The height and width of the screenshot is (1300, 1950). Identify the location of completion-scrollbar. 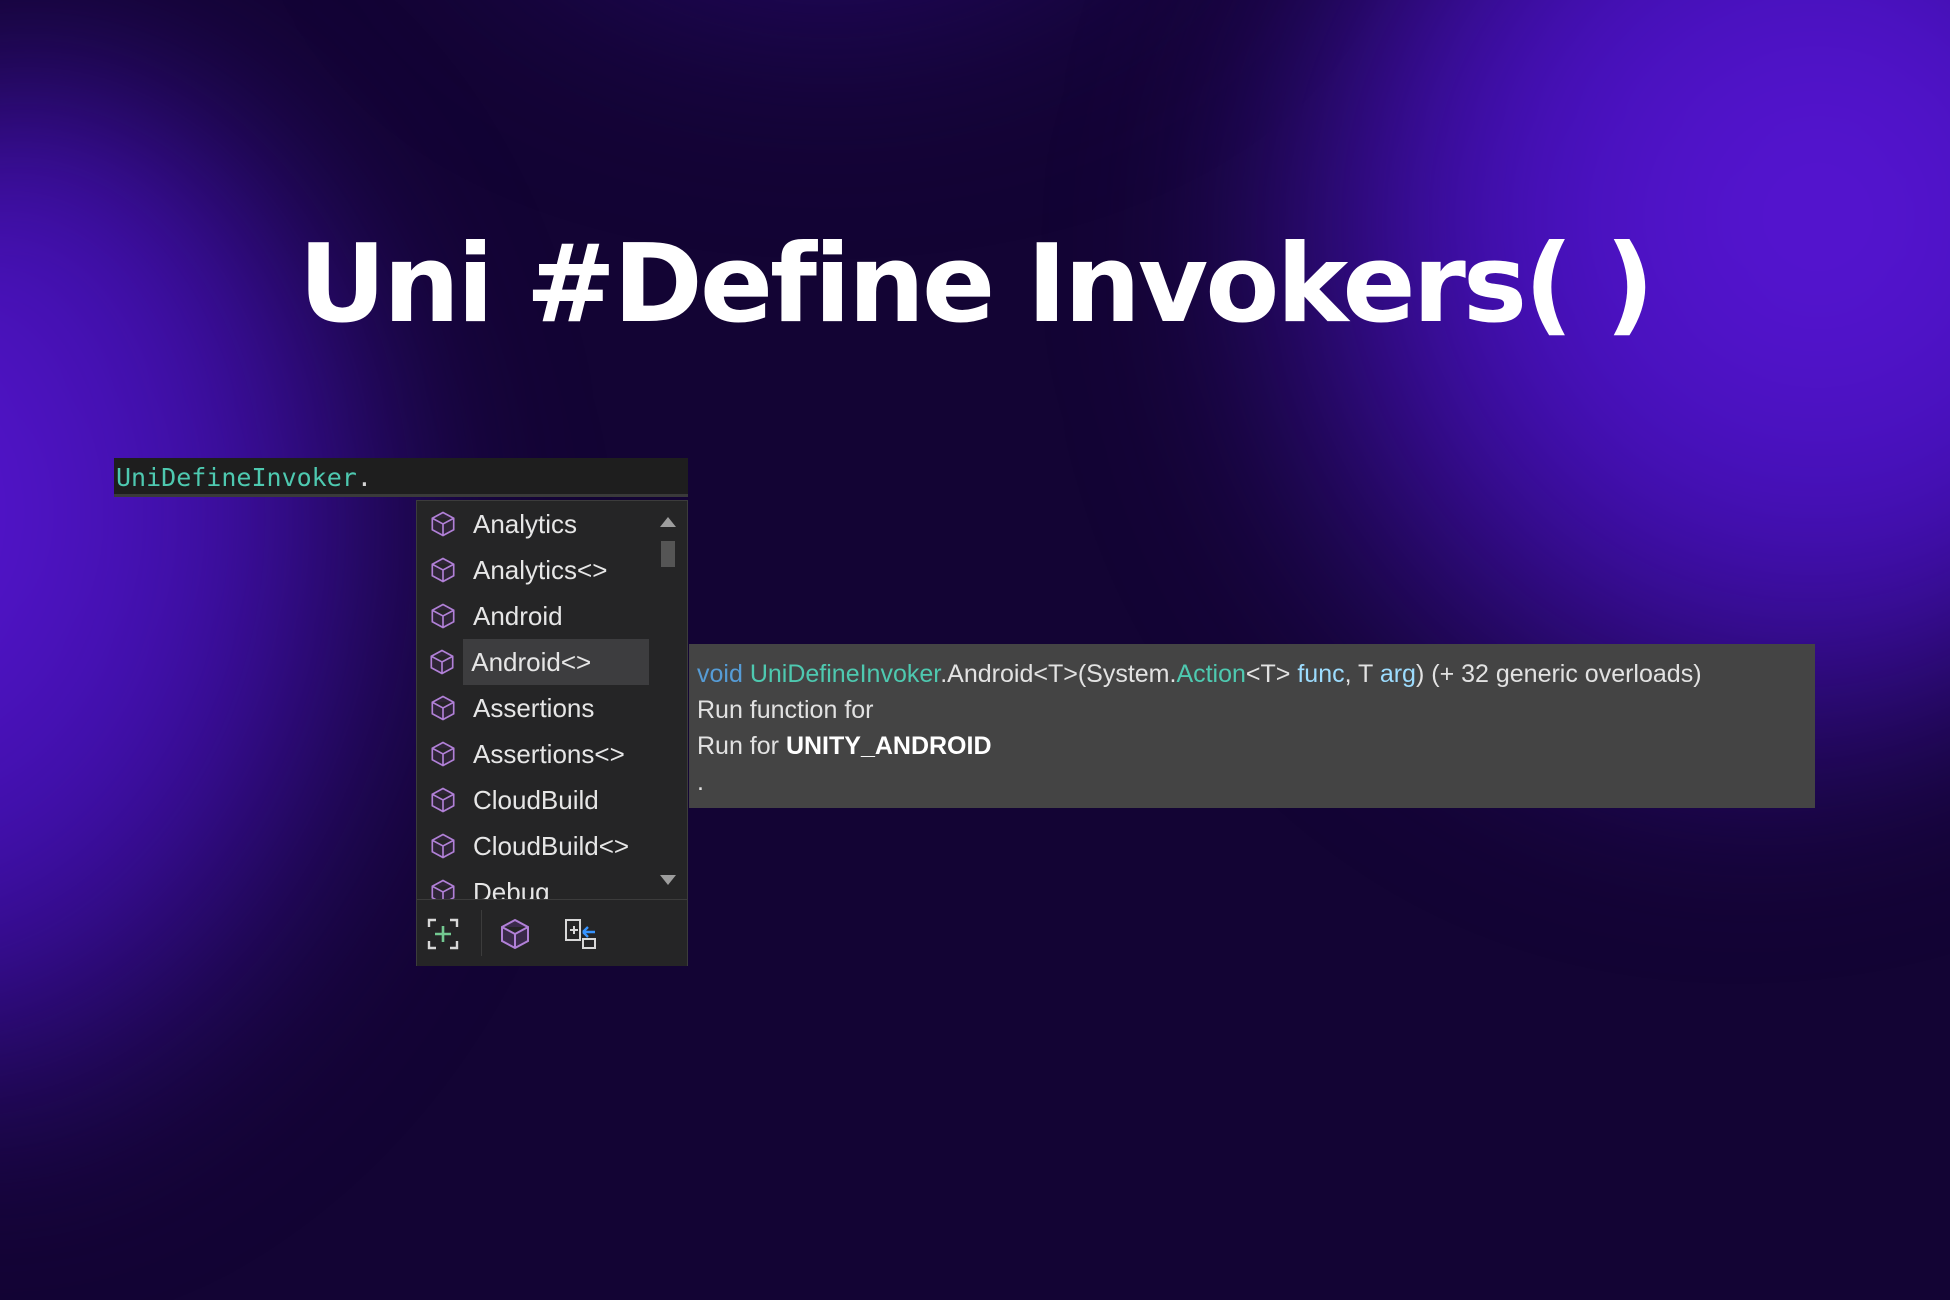
(668, 700).